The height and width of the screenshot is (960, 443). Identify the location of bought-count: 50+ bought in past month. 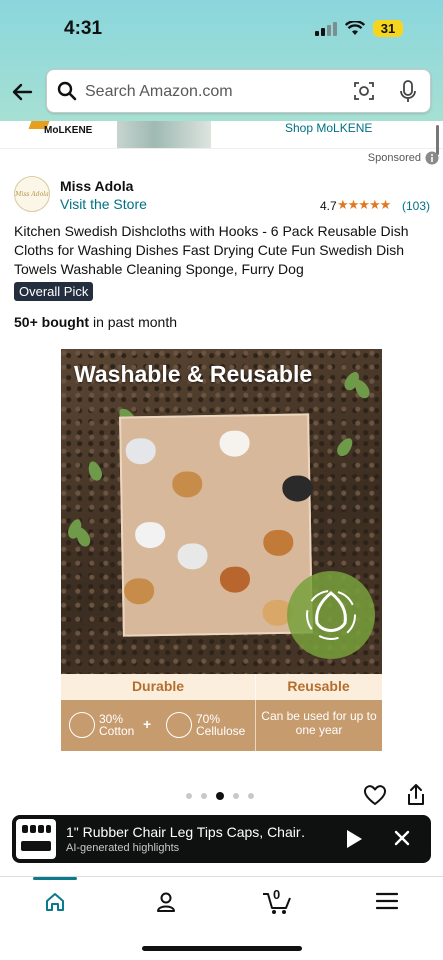
(95, 322).